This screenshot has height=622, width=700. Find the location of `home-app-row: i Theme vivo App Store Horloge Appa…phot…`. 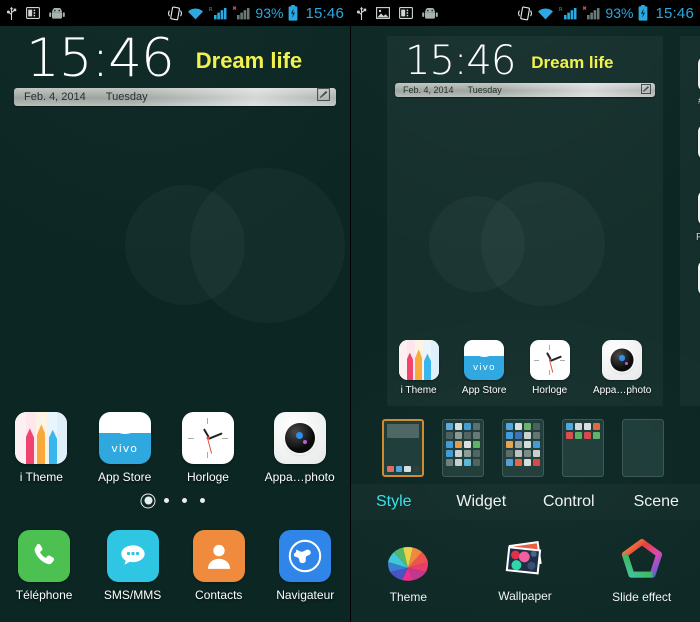

home-app-row: i Theme vivo App Store Horloge Appa…phot… is located at coordinates (175, 448).